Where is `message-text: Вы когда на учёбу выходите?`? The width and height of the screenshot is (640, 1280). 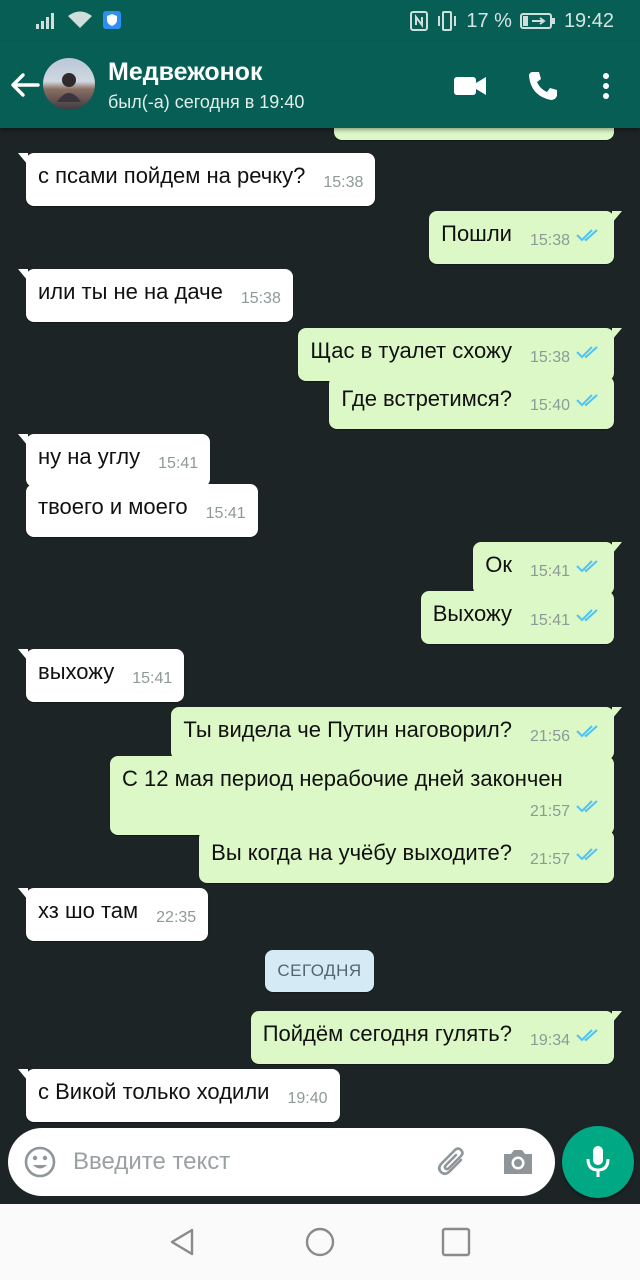 message-text: Вы когда на учёбу выходите? is located at coordinates (361, 852).